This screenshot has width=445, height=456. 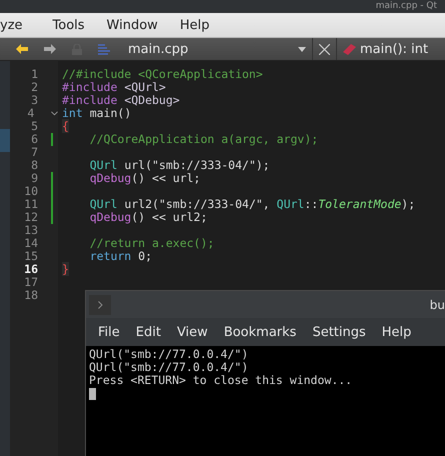 What do you see at coordinates (30, 269) in the screenshot?
I see `line-number: 16` at bounding box center [30, 269].